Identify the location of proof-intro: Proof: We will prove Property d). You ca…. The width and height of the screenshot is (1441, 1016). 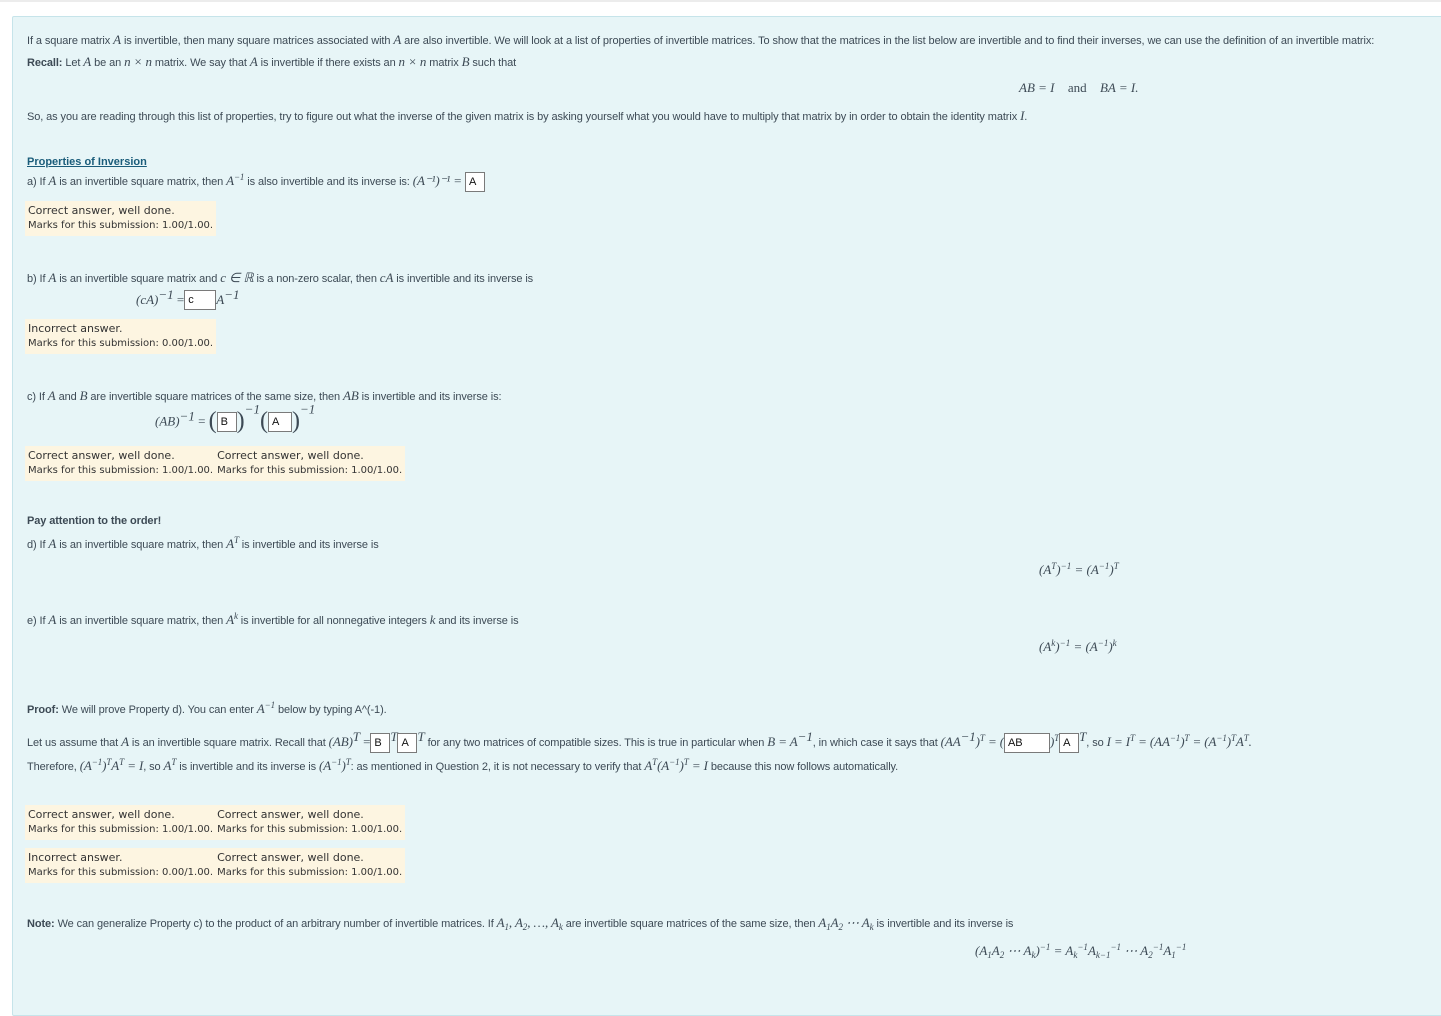
(207, 709).